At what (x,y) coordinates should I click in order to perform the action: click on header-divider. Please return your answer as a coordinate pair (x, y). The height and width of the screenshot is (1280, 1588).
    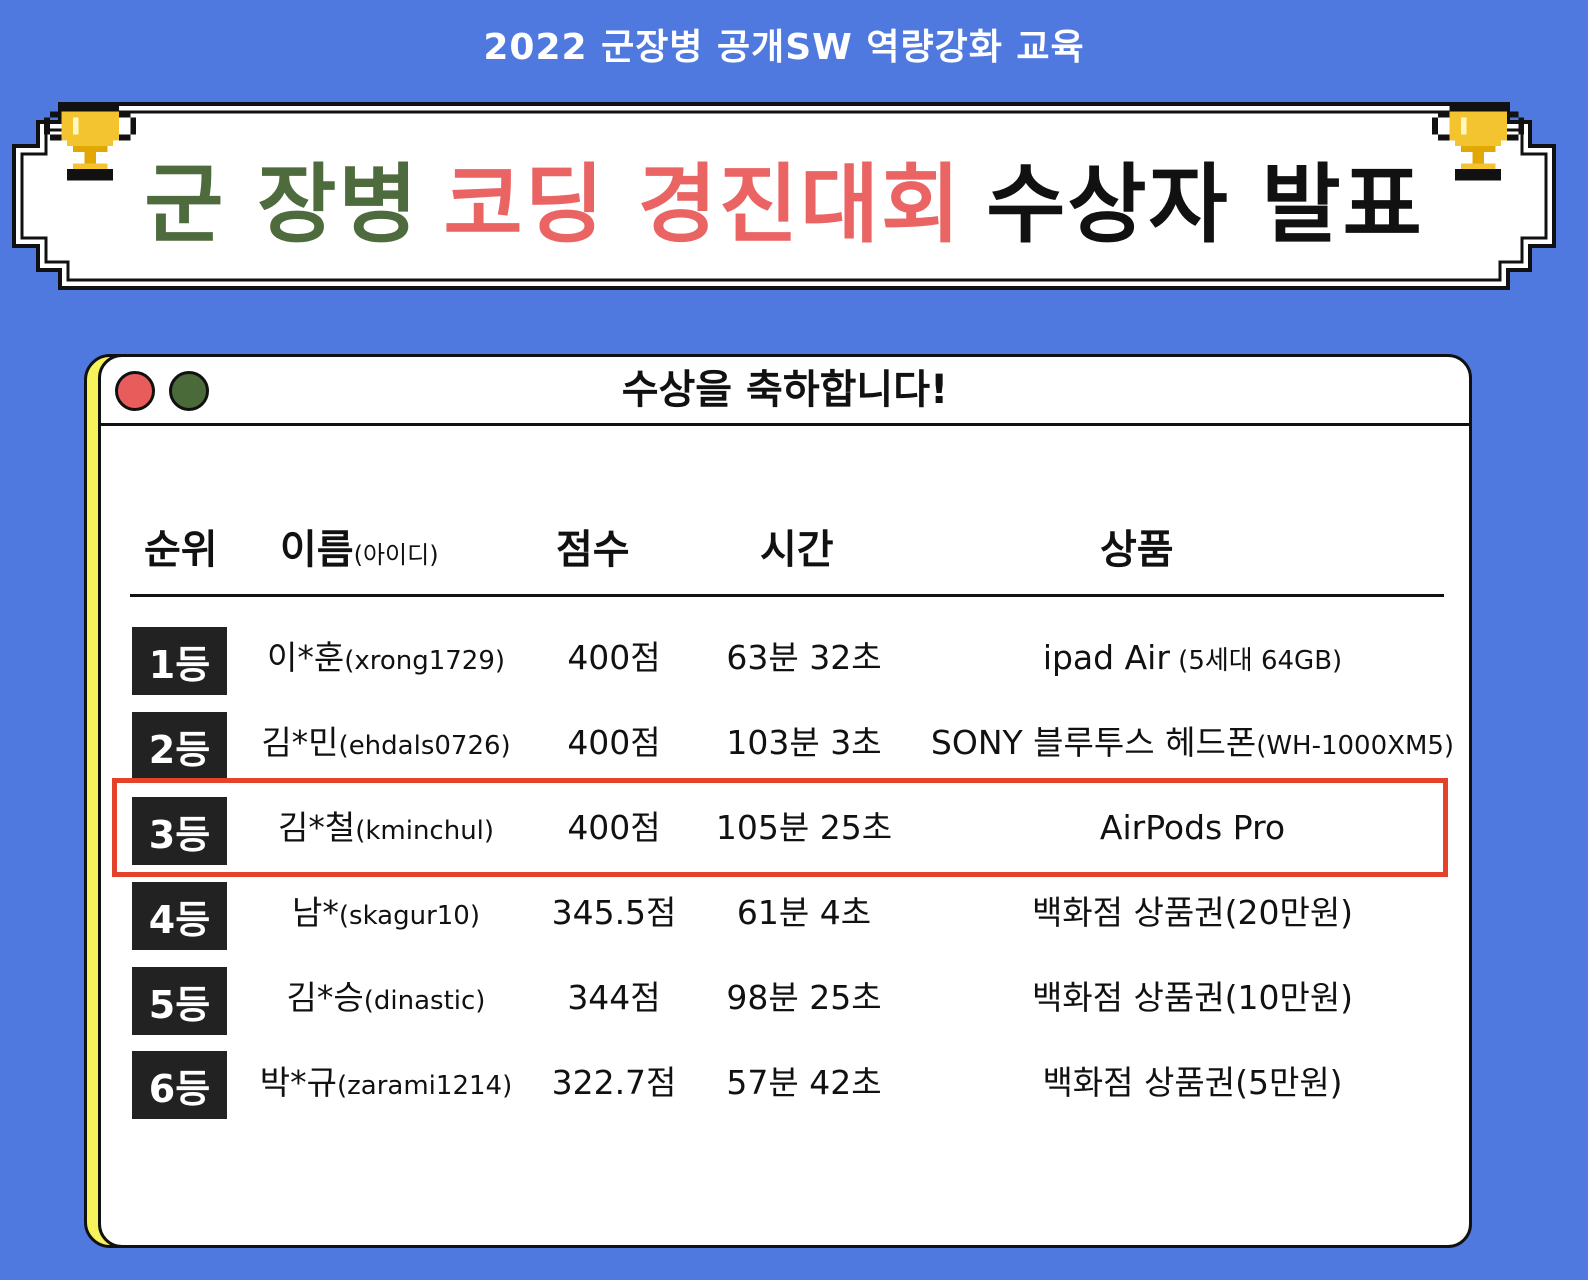
    Looking at the image, I should click on (787, 595).